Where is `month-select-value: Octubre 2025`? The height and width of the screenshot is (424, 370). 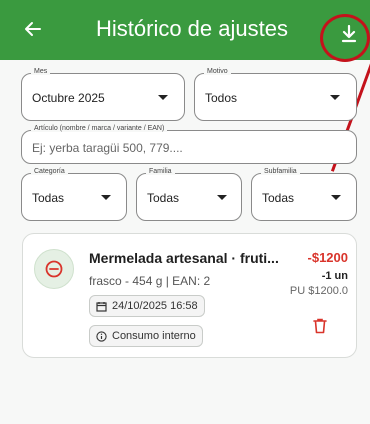 month-select-value: Octubre 2025 is located at coordinates (68, 98).